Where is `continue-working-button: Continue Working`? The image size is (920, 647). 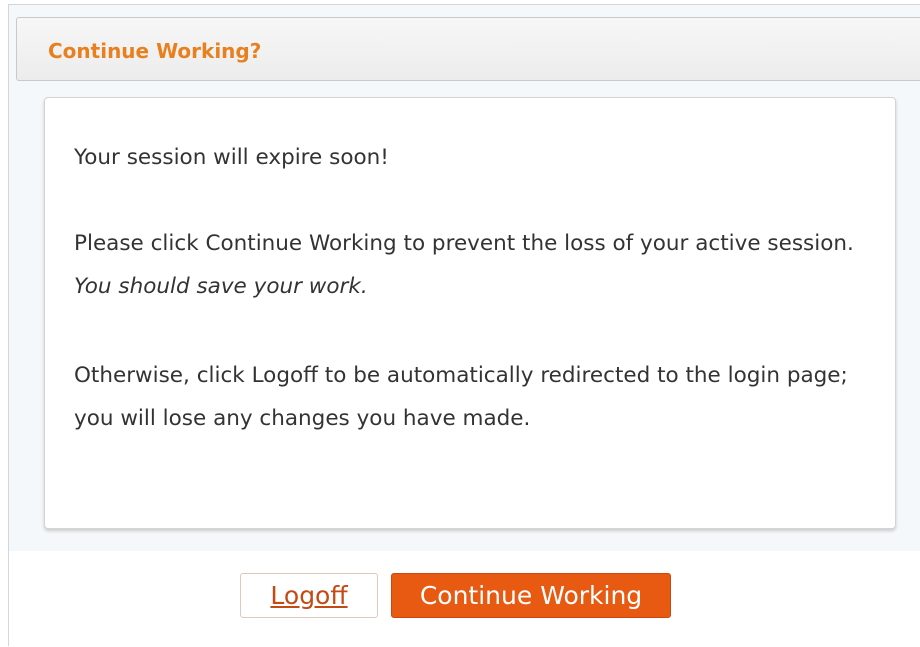 continue-working-button: Continue Working is located at coordinates (531, 595).